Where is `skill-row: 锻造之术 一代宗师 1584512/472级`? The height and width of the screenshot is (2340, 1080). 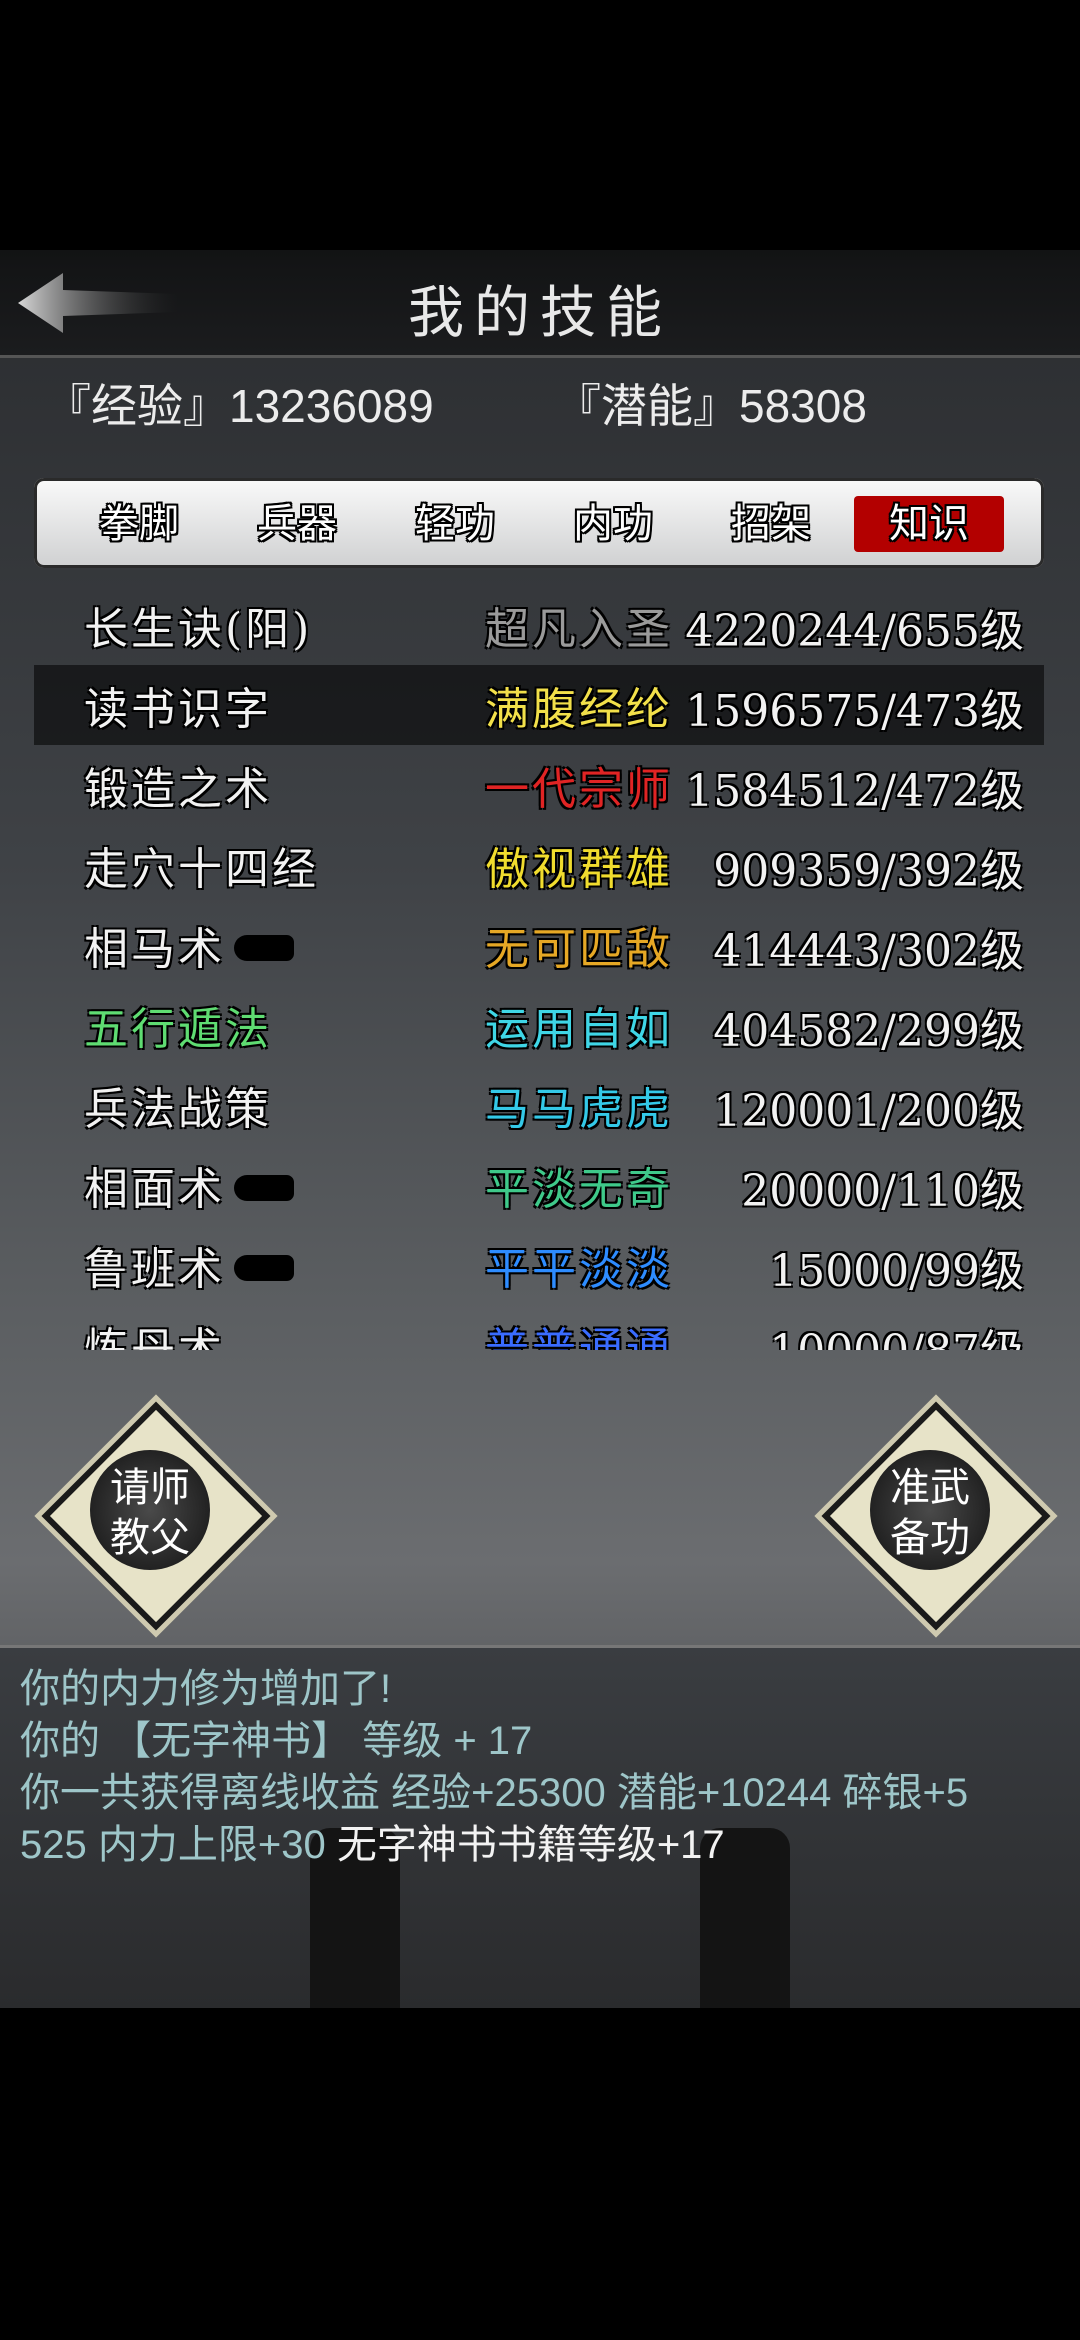
skill-row: 锻造之术 一代宗师 1584512/472级 is located at coordinates (539, 785).